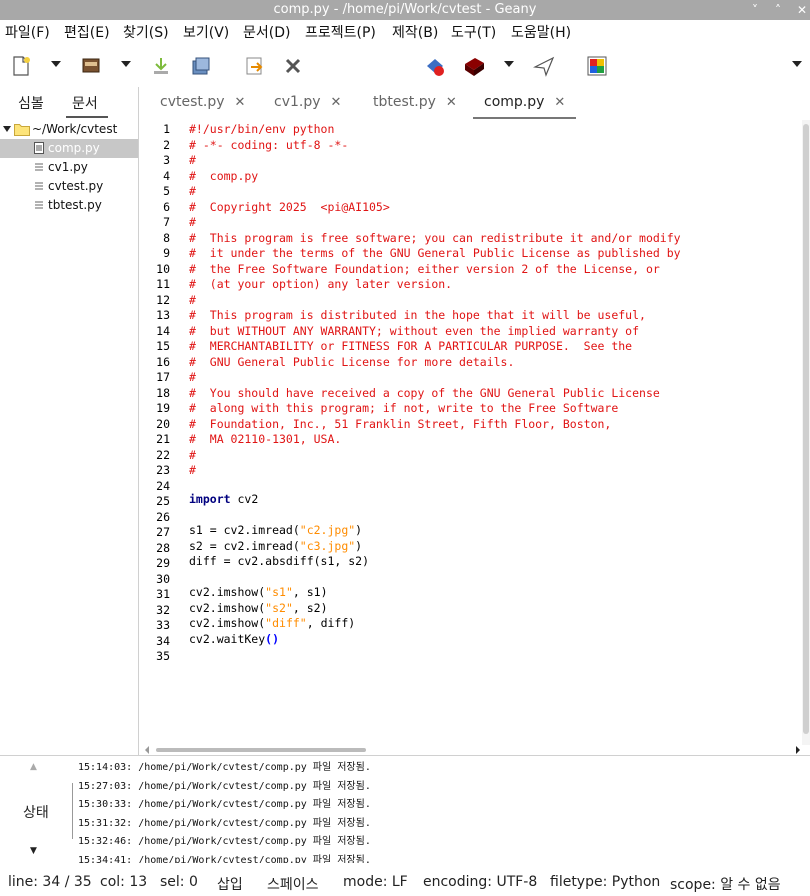 The height and width of the screenshot is (896, 810). Describe the element at coordinates (147, 750) in the screenshot. I see `scroll-left-icon` at that location.